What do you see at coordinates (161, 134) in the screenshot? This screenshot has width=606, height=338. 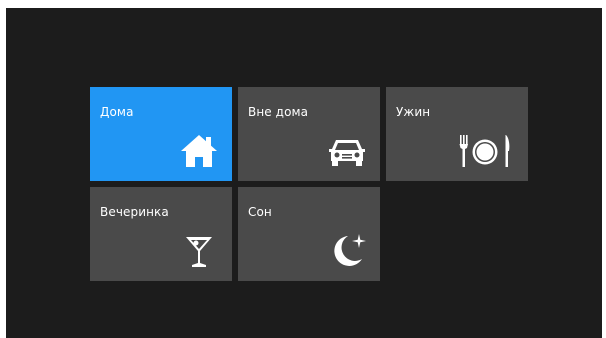 I see `scene-tile-home: Дома` at bounding box center [161, 134].